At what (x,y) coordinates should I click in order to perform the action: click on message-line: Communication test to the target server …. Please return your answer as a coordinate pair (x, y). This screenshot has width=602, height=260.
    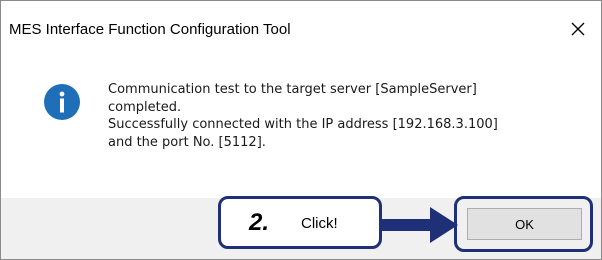
    Looking at the image, I should click on (292, 89).